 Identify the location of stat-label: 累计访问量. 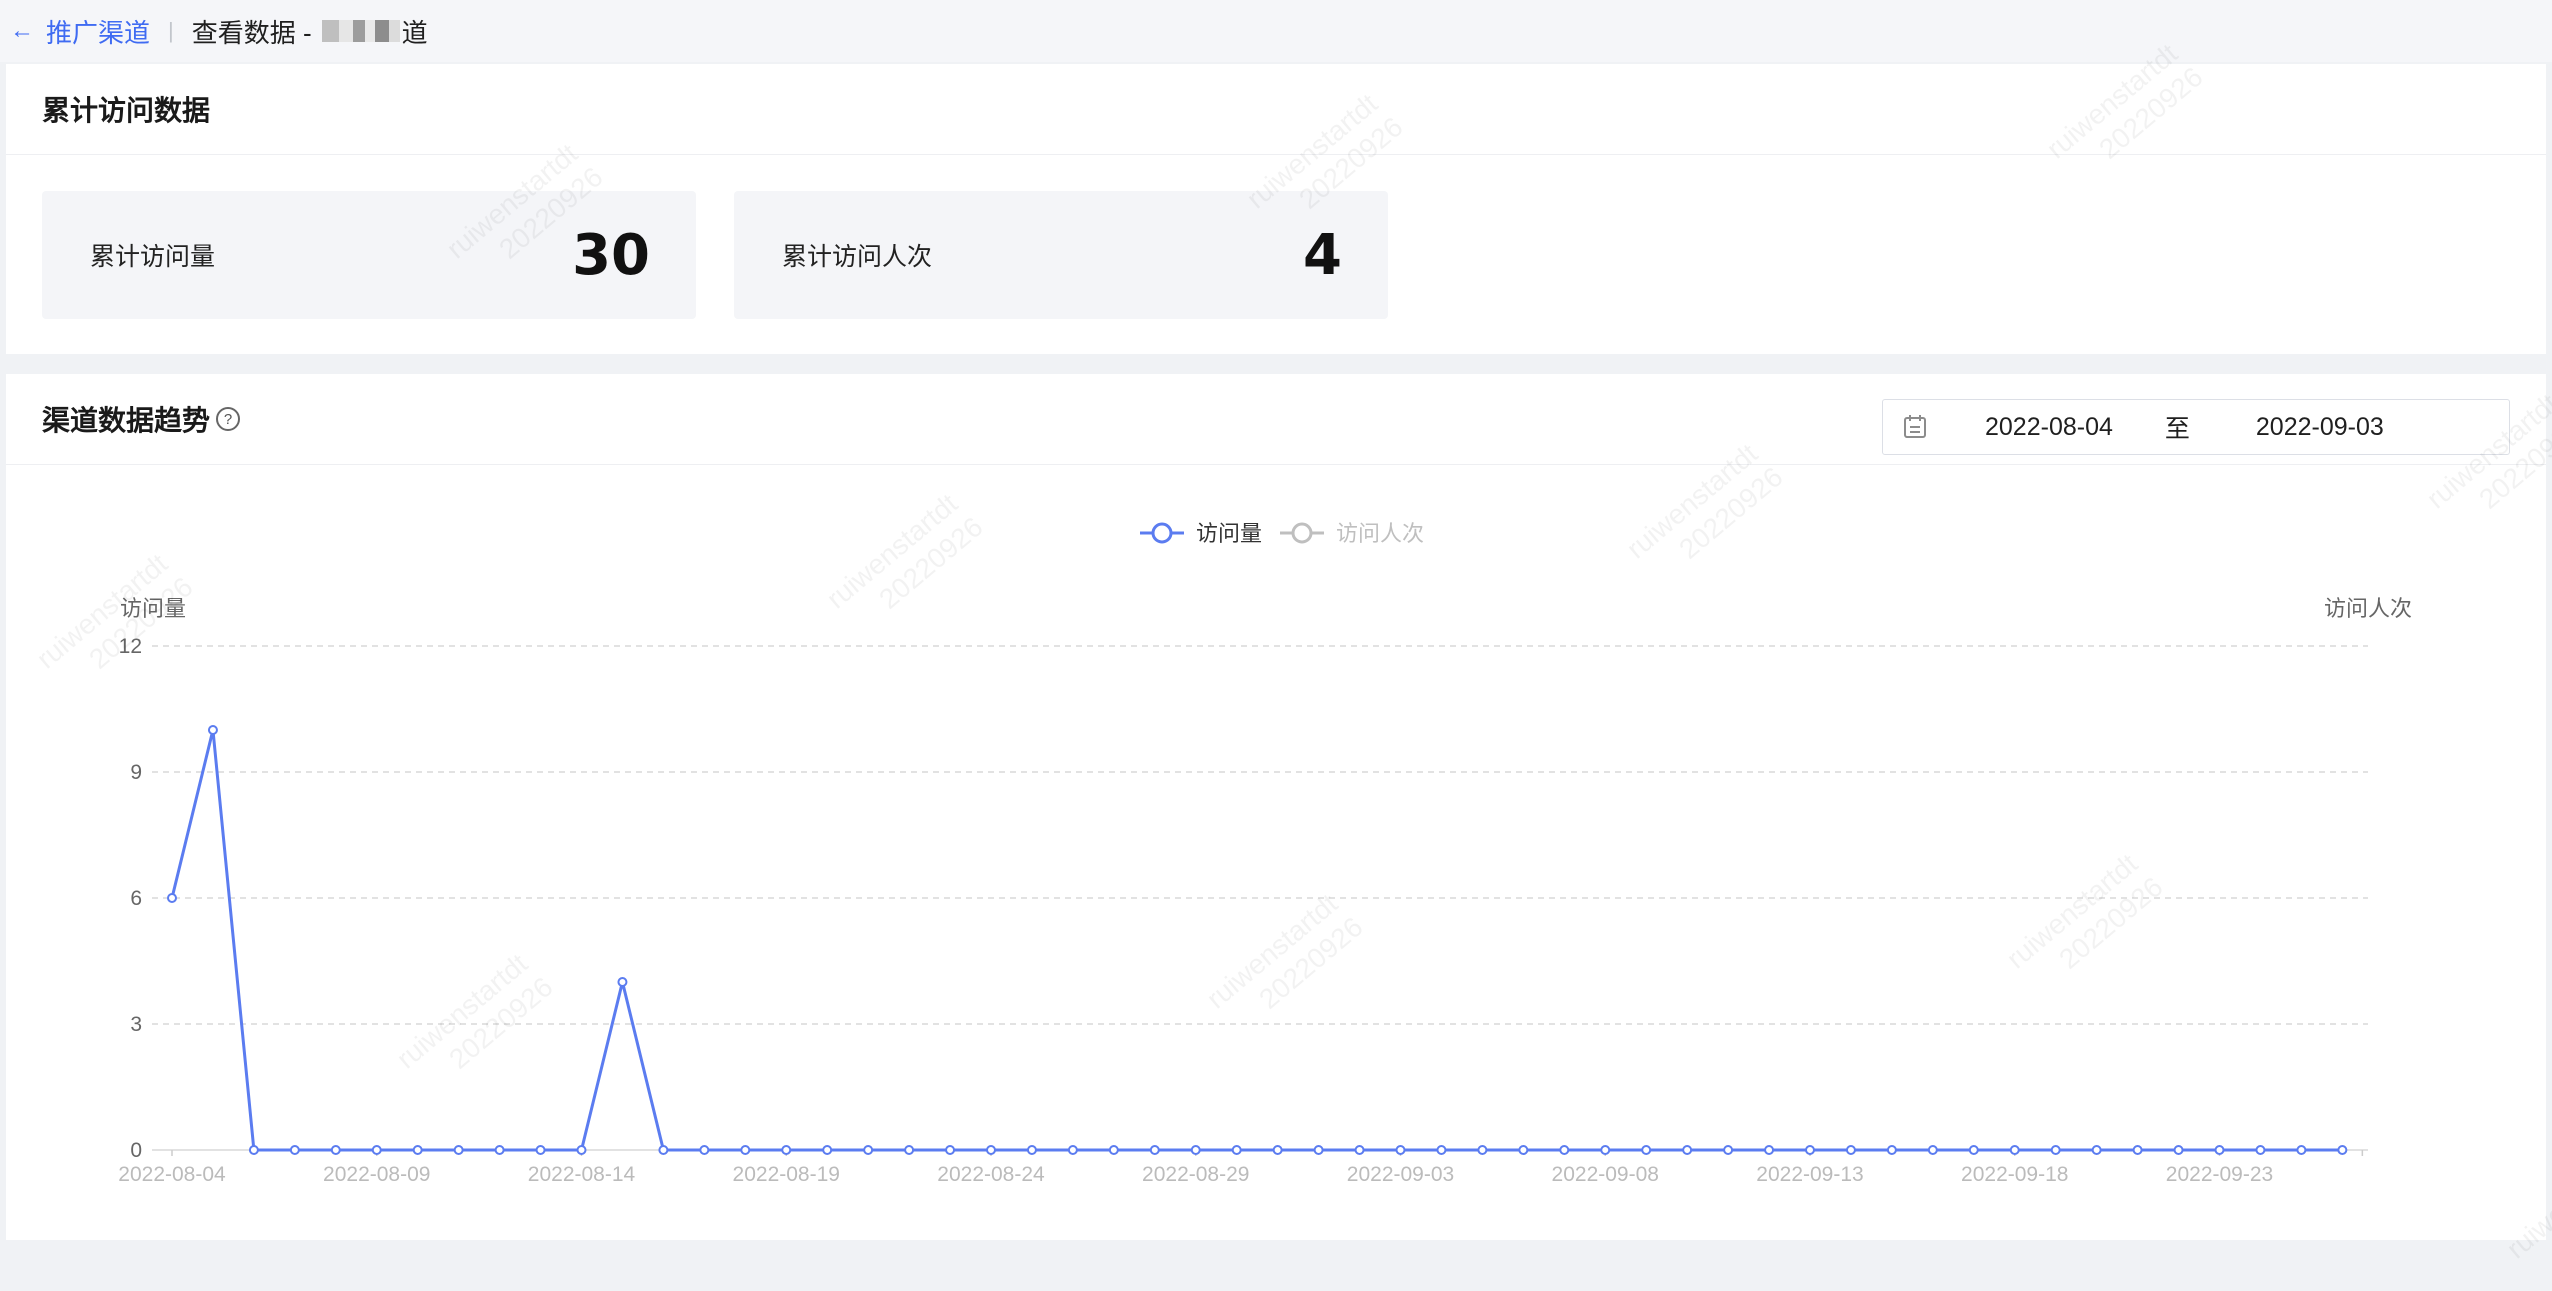
(153, 257).